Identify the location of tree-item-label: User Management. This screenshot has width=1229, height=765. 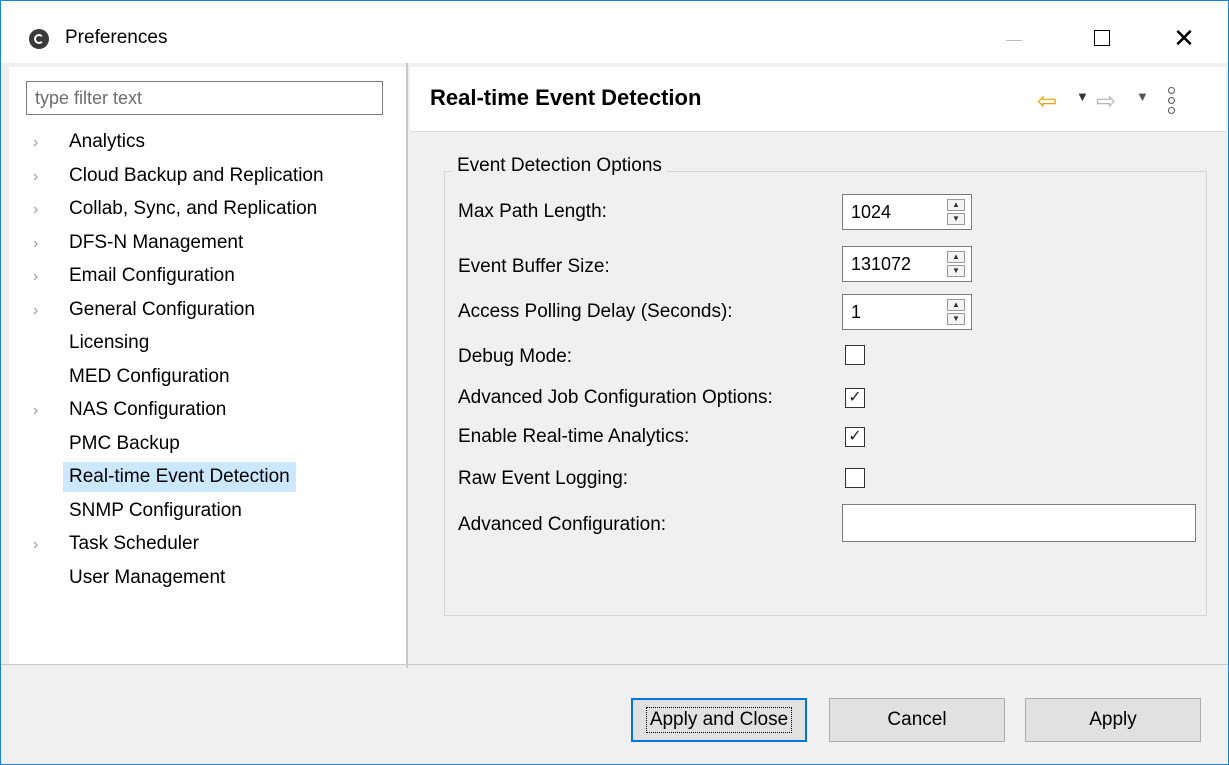
(147, 577).